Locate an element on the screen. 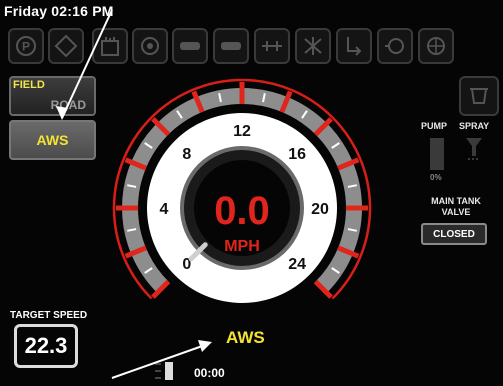 This screenshot has width=503, height=386. gauge-tick-label: 24 is located at coordinates (297, 264).